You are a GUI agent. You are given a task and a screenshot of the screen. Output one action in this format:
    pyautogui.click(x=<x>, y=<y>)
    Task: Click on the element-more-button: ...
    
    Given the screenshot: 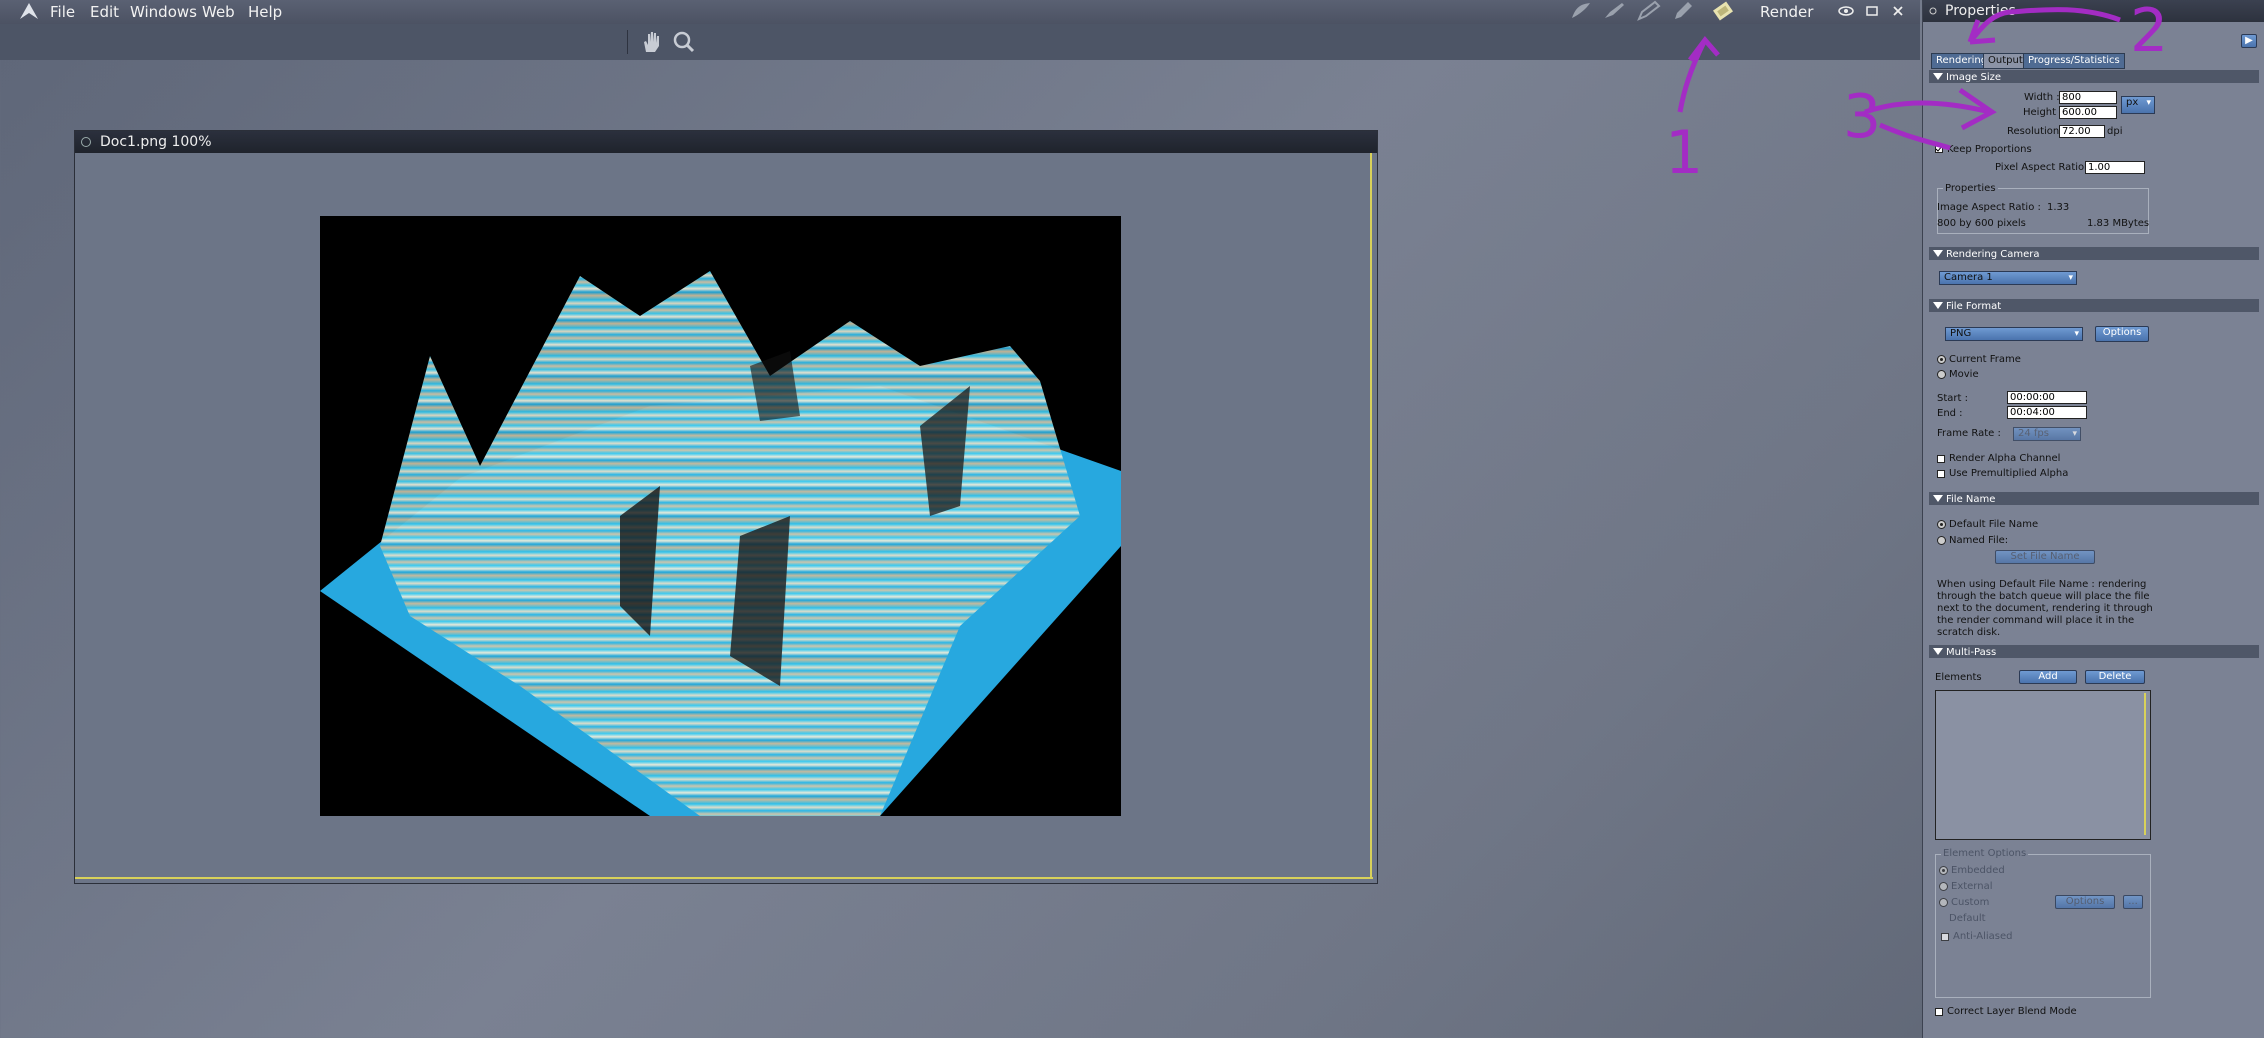 What is the action you would take?
    pyautogui.click(x=2133, y=902)
    